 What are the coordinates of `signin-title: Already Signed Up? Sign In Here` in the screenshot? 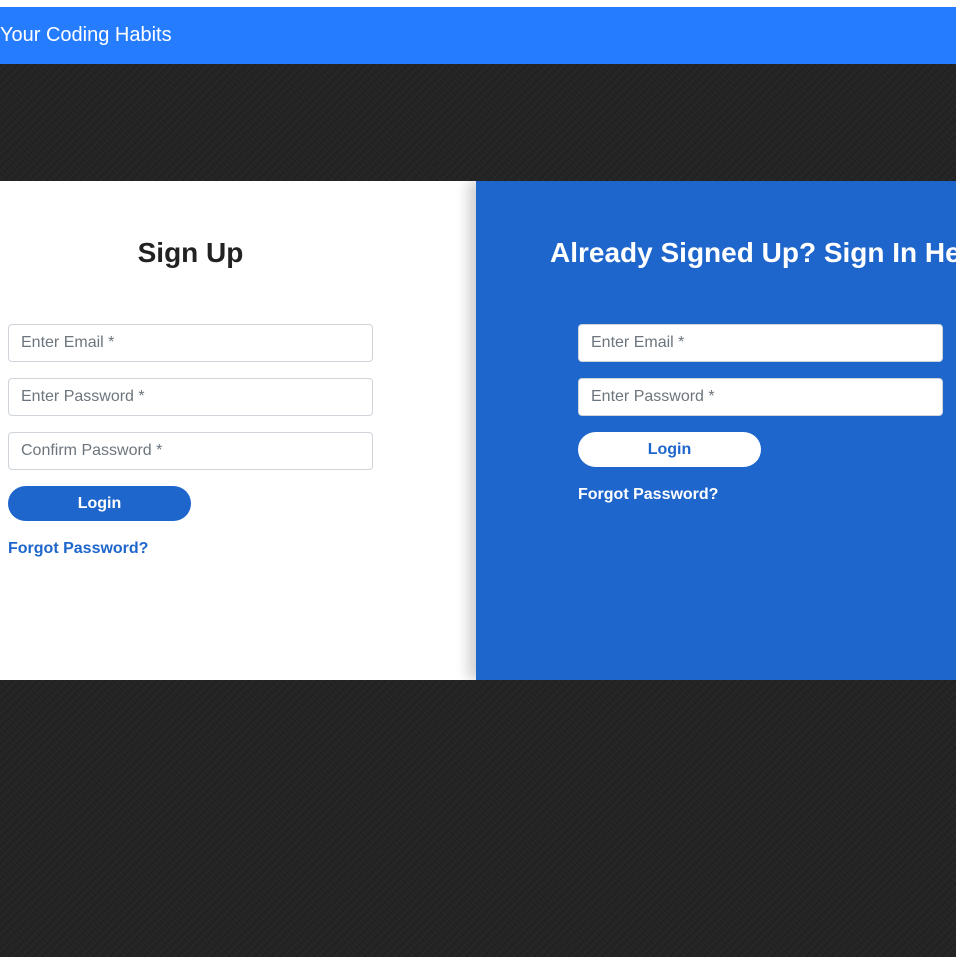 It's located at (753, 252).